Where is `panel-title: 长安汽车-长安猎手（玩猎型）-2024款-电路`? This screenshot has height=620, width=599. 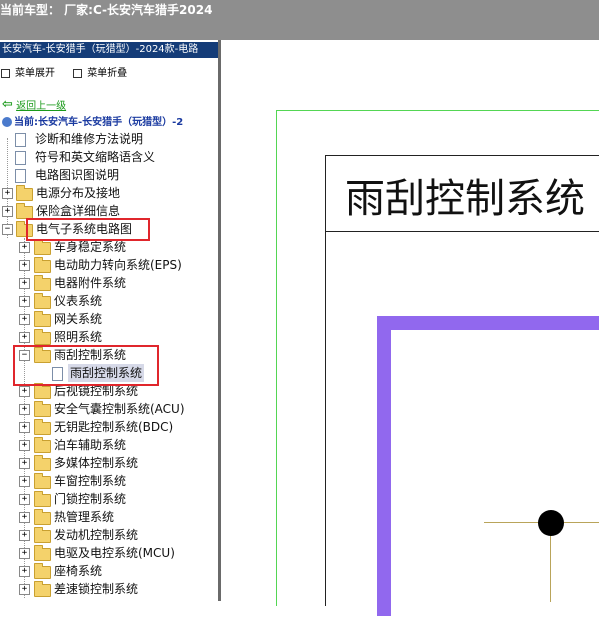 panel-title: 长安汽车-长安猎手（玩猎型）-2024款-电路 is located at coordinates (109, 50).